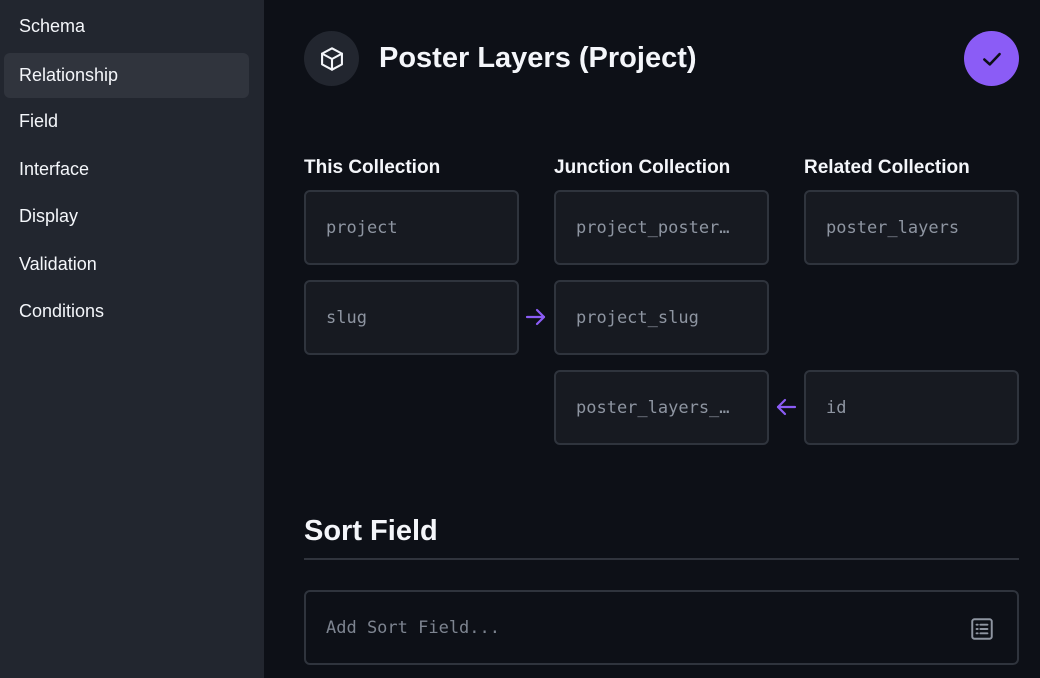 Image resolution: width=1040 pixels, height=678 pixels. Describe the element at coordinates (126, 121) in the screenshot. I see `sidebar-item-field: Field` at that location.